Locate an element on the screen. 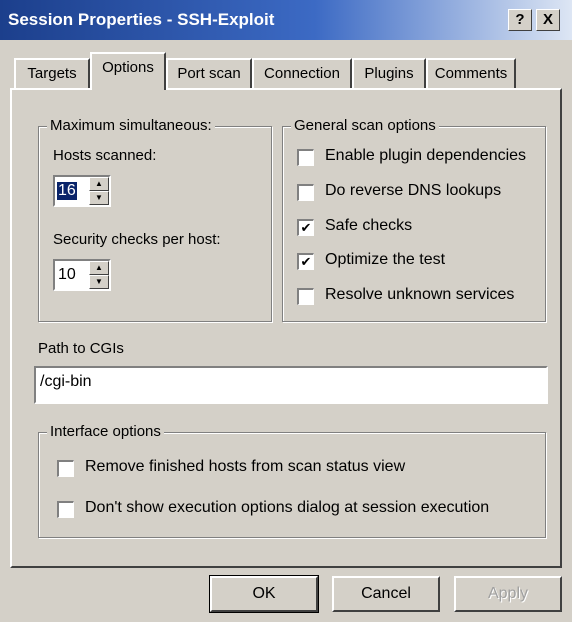  max-simultaneous-group-label: Maximum simultaneous: is located at coordinates (131, 125).